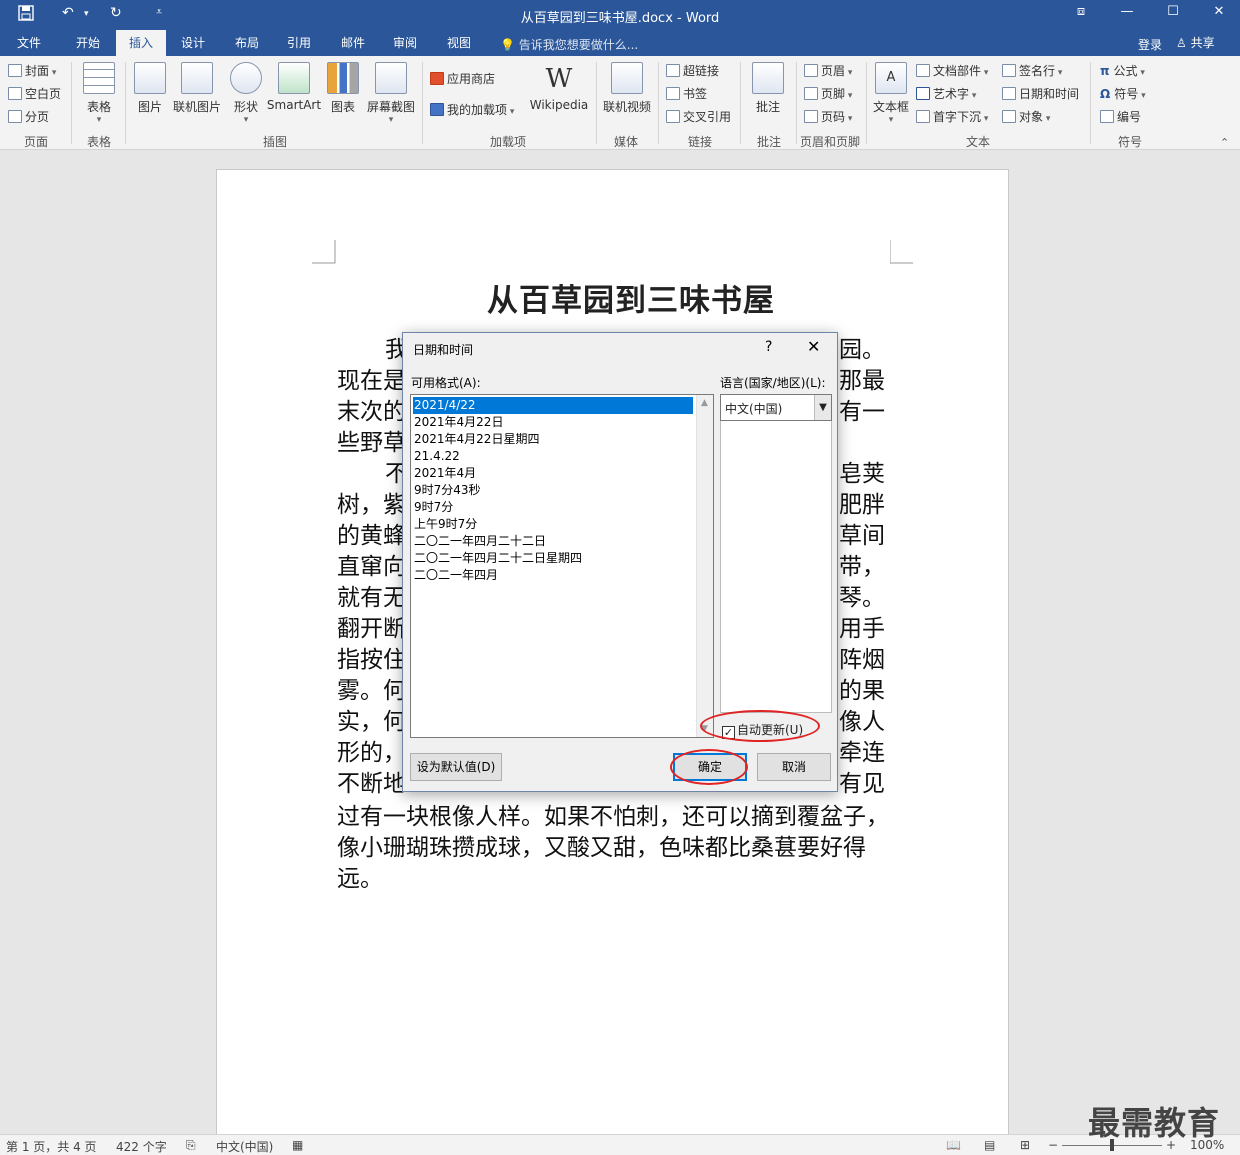 This screenshot has height=1155, width=1240. Describe the element at coordinates (1120, 117) in the screenshot. I see `numbering-button: 编号` at that location.